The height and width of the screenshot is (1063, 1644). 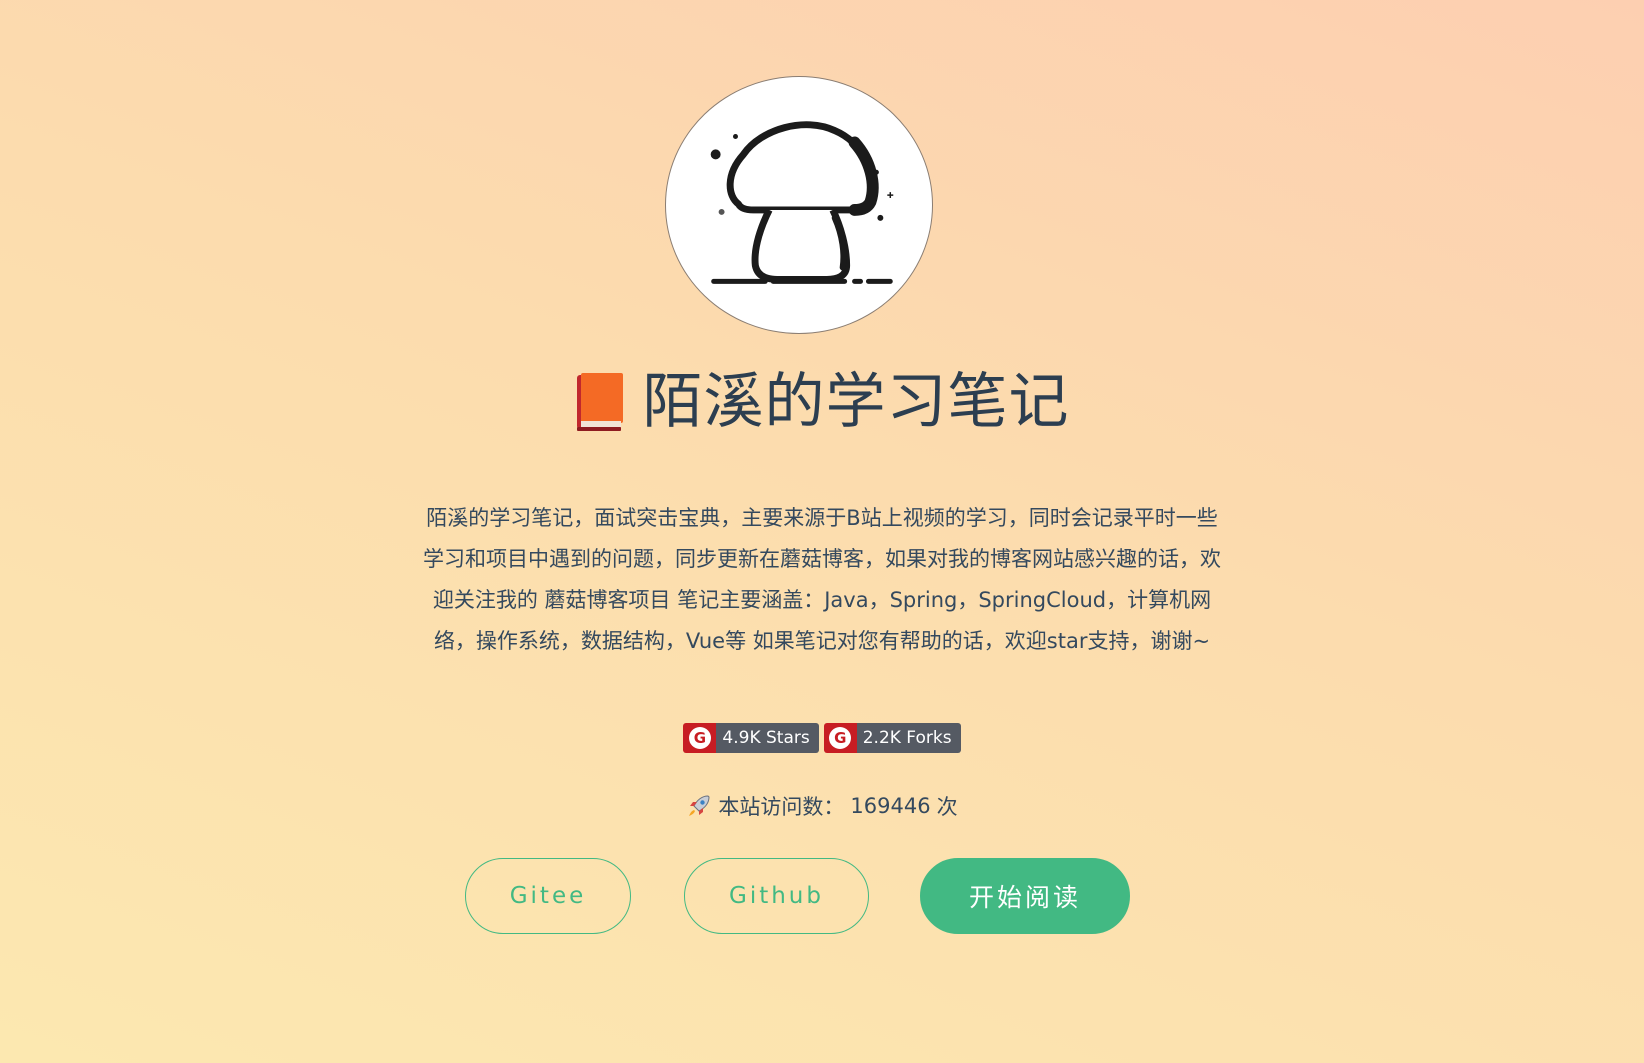 What do you see at coordinates (1025, 896) in the screenshot?
I see `start-reading-button: 开始阅读` at bounding box center [1025, 896].